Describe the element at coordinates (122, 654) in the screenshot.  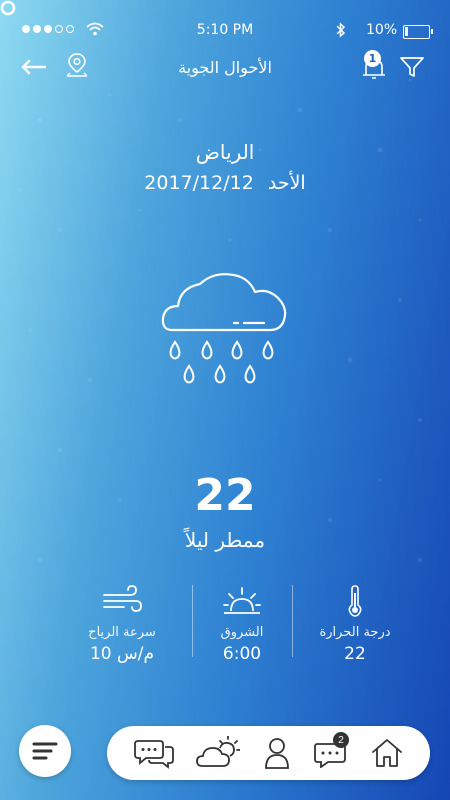
I see `stat-wind-value: 10 م/س` at that location.